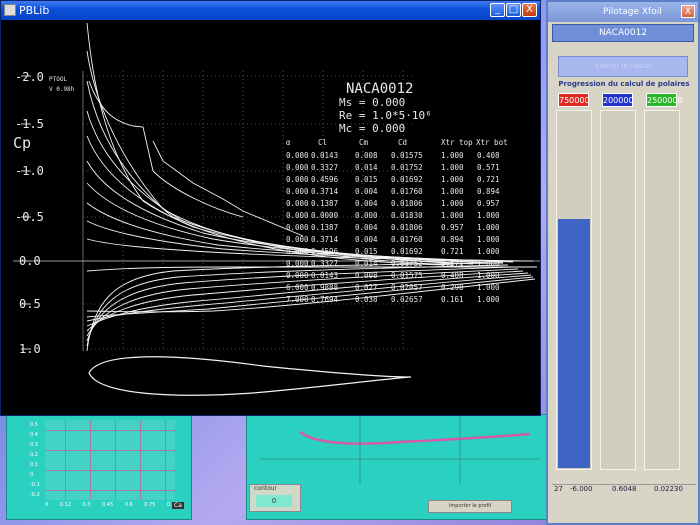 This screenshot has height=525, width=700. What do you see at coordinates (366, 155) in the screenshot?
I see `table-cell: 0.008` at bounding box center [366, 155].